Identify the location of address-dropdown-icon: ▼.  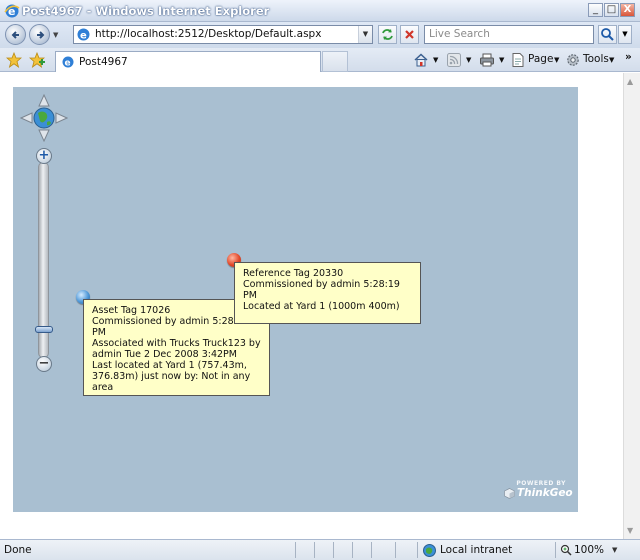
(365, 34).